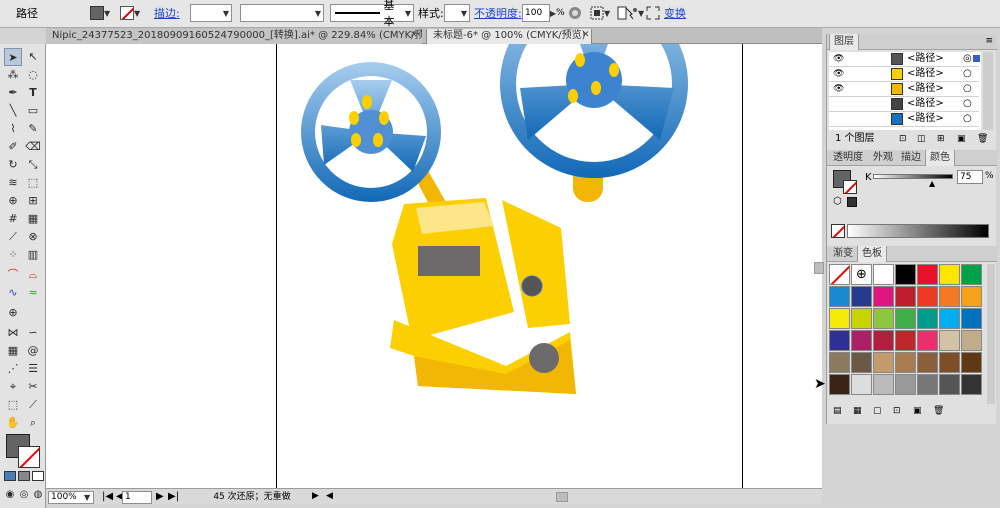 The width and height of the screenshot is (1000, 508). I want to click on swatches-scrollbar, so click(991, 334).